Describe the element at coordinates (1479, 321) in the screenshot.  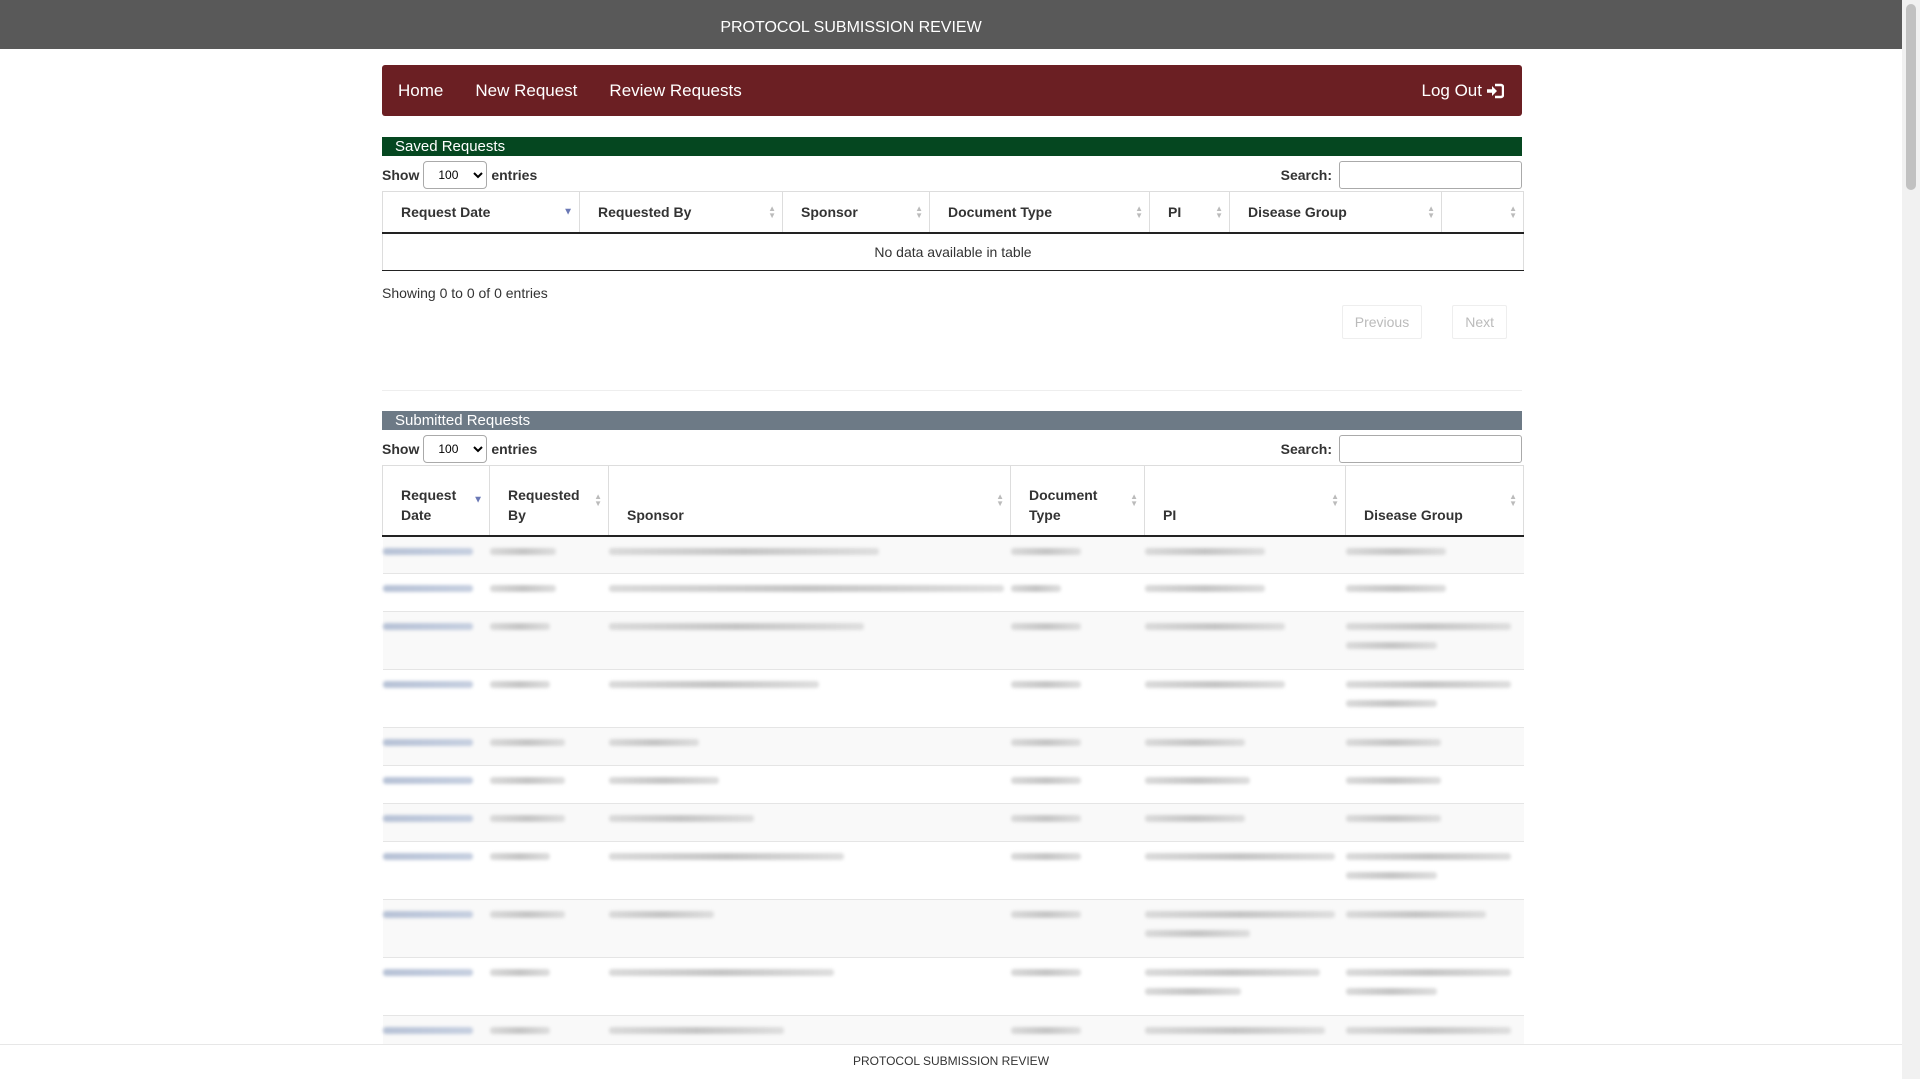
I see `next-page-button: Next` at that location.